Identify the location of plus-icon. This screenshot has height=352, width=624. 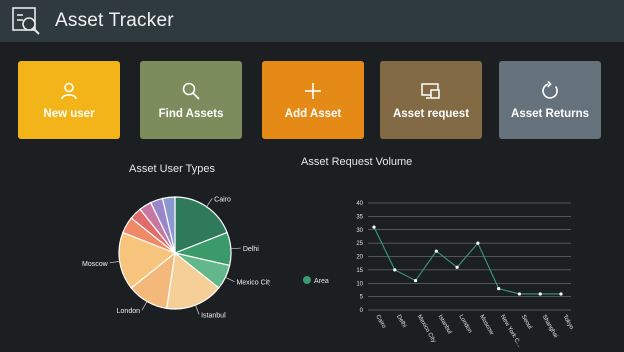
(313, 91).